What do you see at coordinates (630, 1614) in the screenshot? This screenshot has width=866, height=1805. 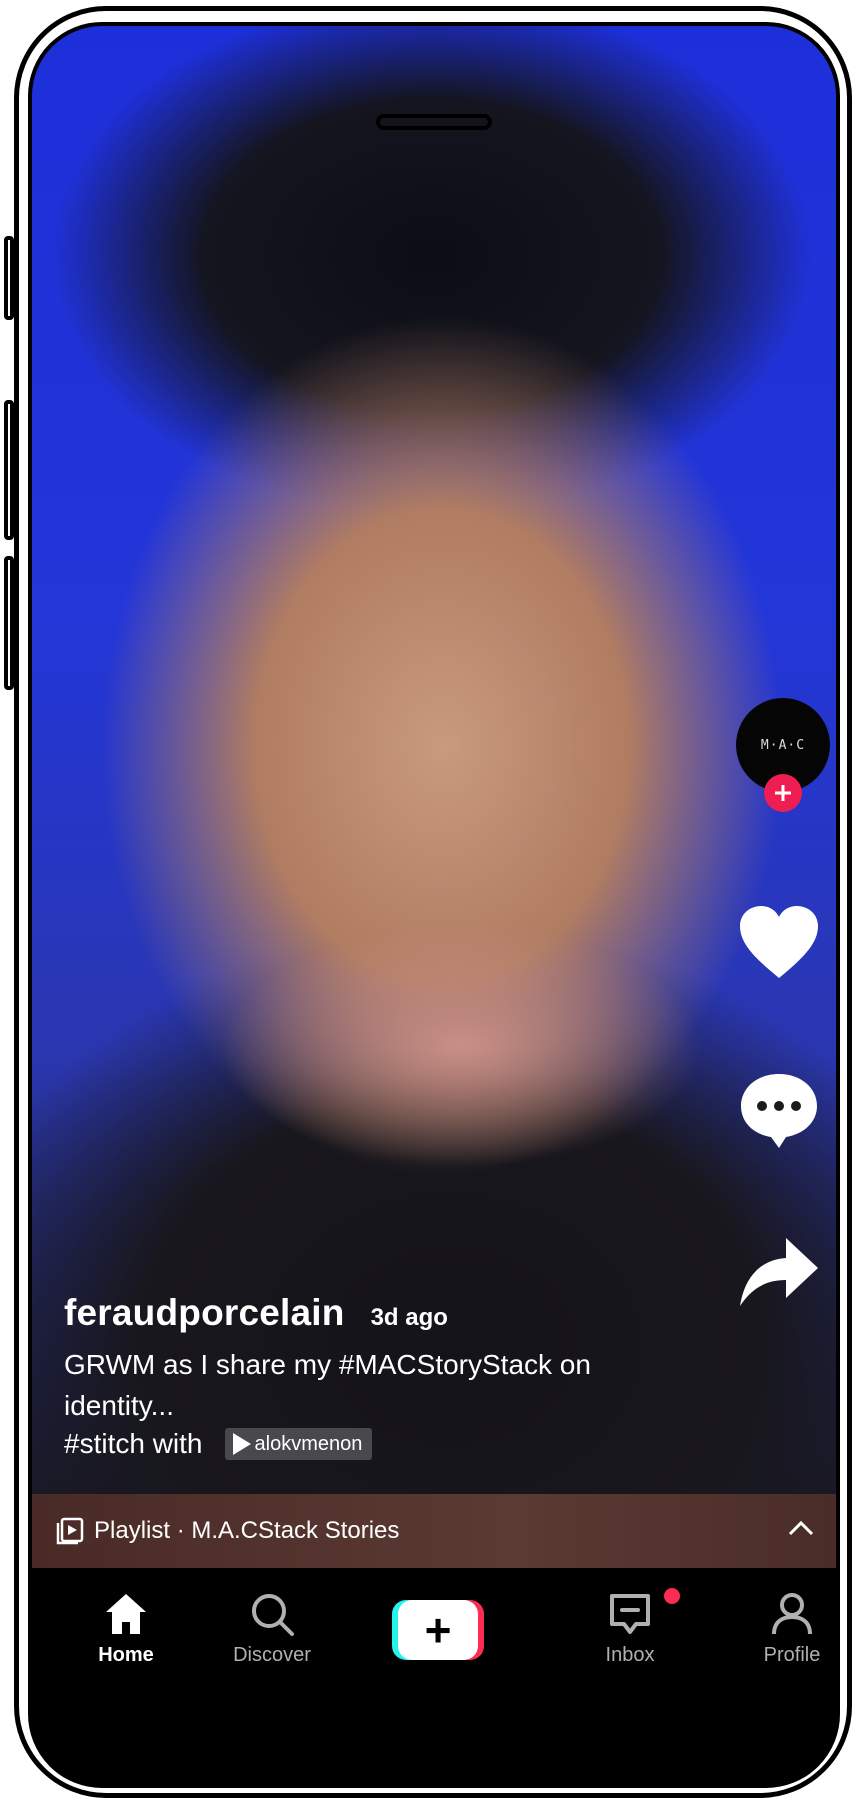 I see `inbox-icon` at bounding box center [630, 1614].